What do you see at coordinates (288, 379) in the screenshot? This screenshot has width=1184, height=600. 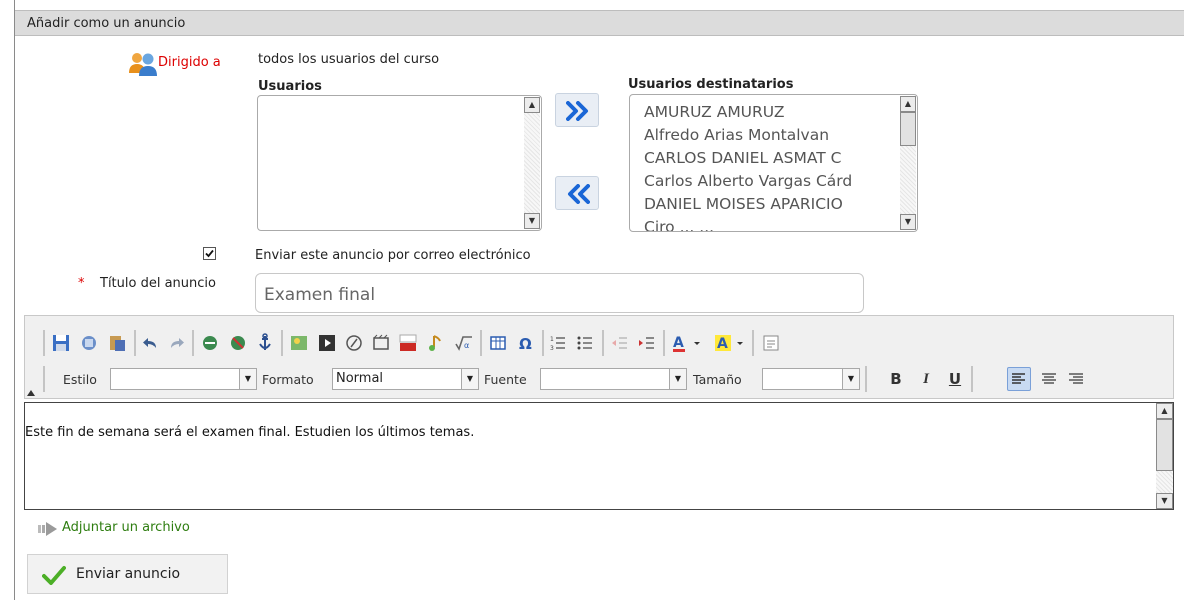 I see `format-label: Formato` at bounding box center [288, 379].